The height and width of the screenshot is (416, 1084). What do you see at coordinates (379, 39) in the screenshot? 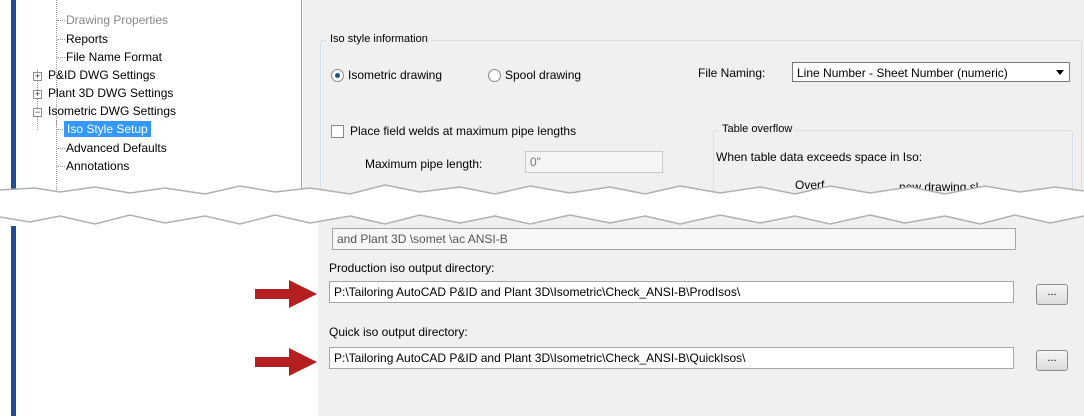
I see `iso-style-group-title: Iso style information` at bounding box center [379, 39].